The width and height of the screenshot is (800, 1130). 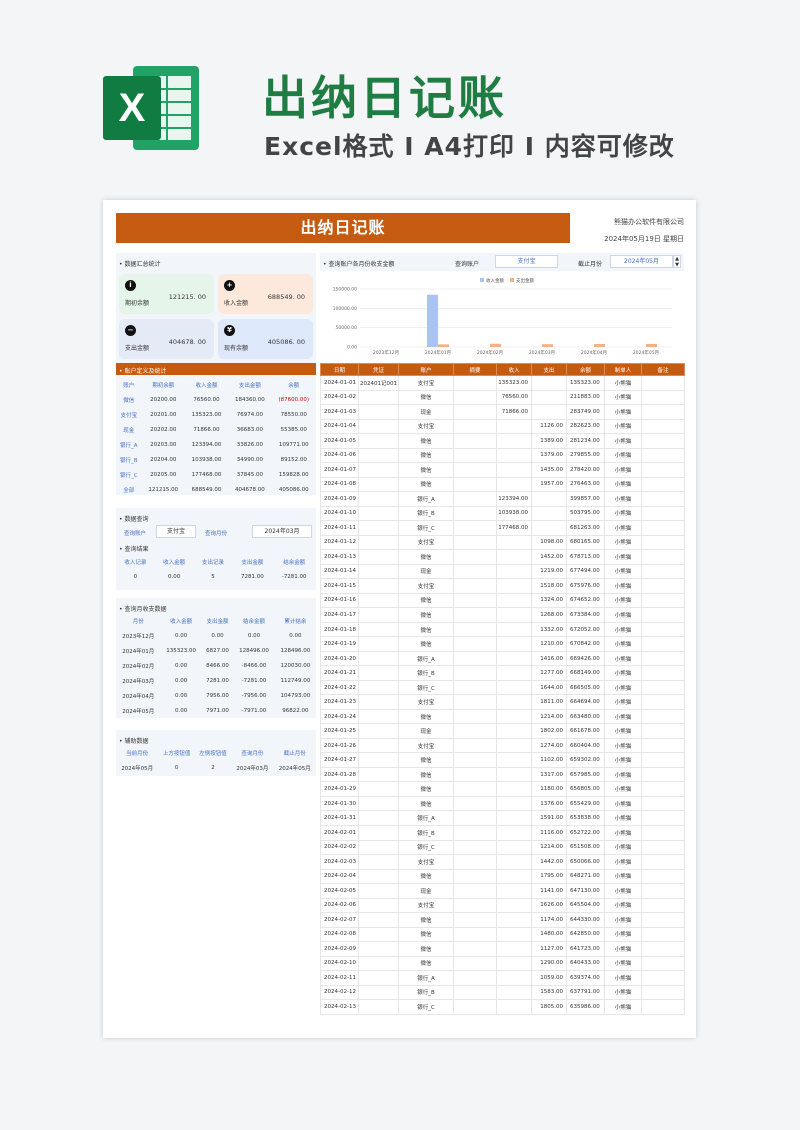 I want to click on date-cell: 2024-01-06, so click(x=339, y=455).